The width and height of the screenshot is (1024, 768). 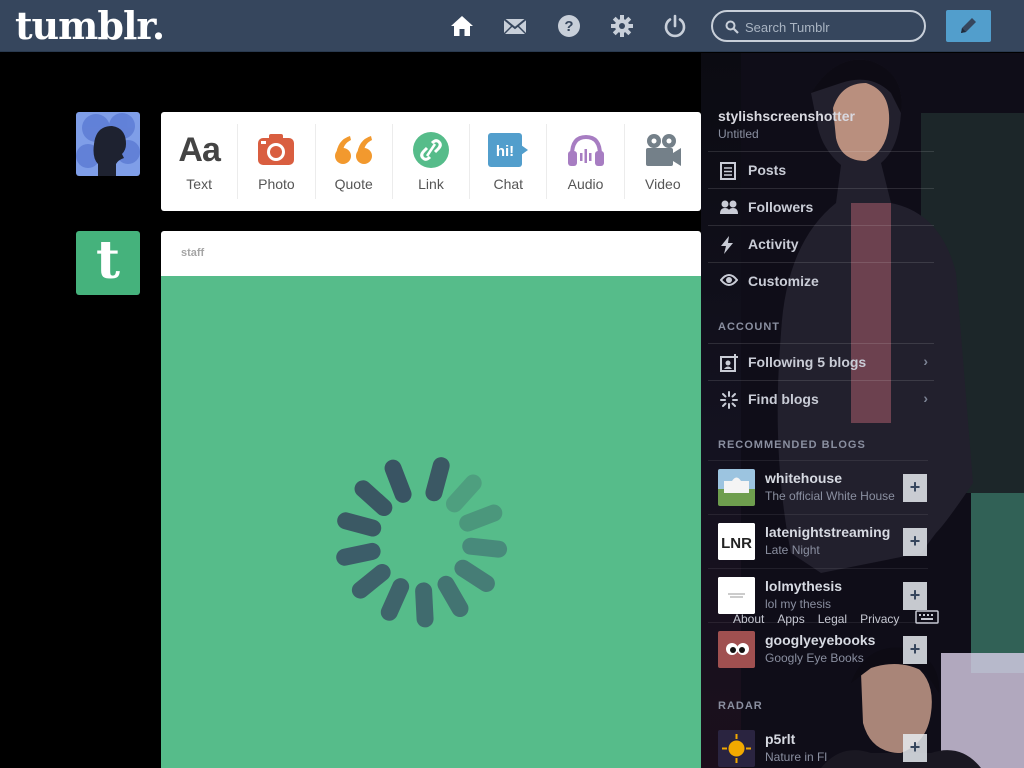 I want to click on post-type-text-button: Aa Text, so click(x=200, y=161).